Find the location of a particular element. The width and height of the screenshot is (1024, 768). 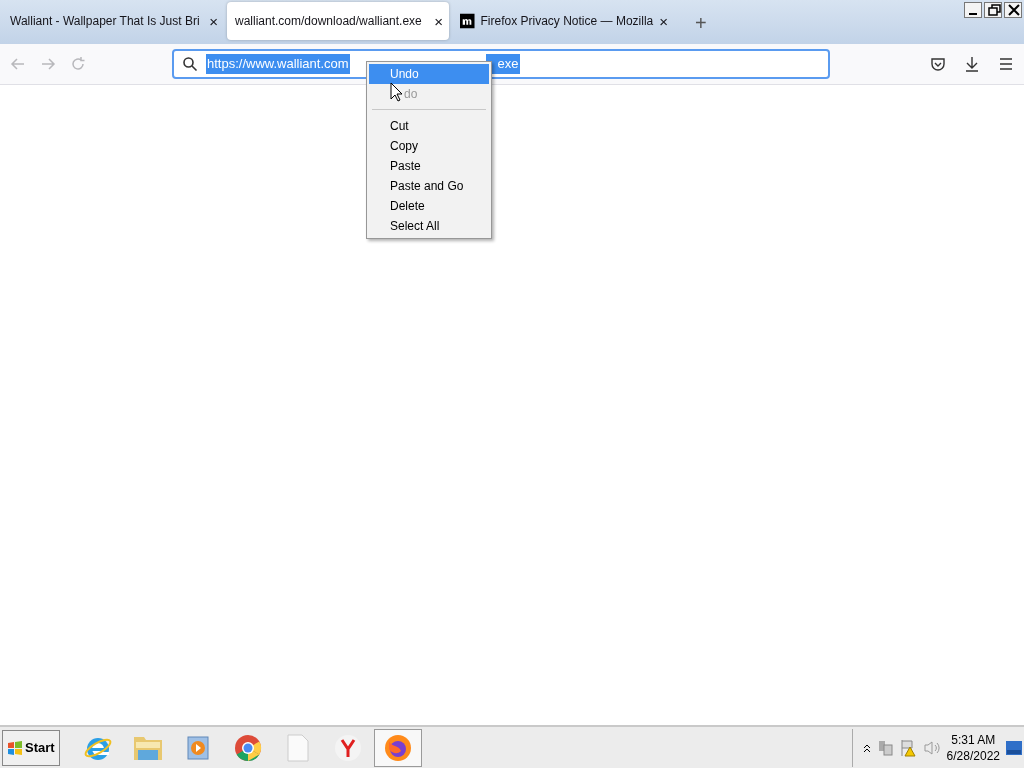

tab-title: walliant.com/download/walliant.exe is located at coordinates (329, 21).